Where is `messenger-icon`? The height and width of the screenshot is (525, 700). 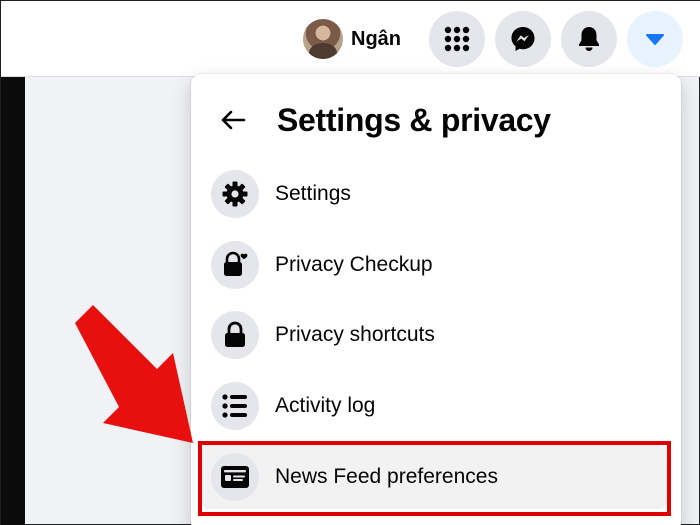 messenger-icon is located at coordinates (523, 39).